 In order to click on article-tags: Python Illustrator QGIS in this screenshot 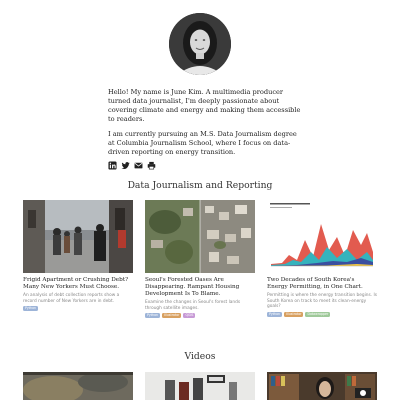, I will do `click(200, 316)`.